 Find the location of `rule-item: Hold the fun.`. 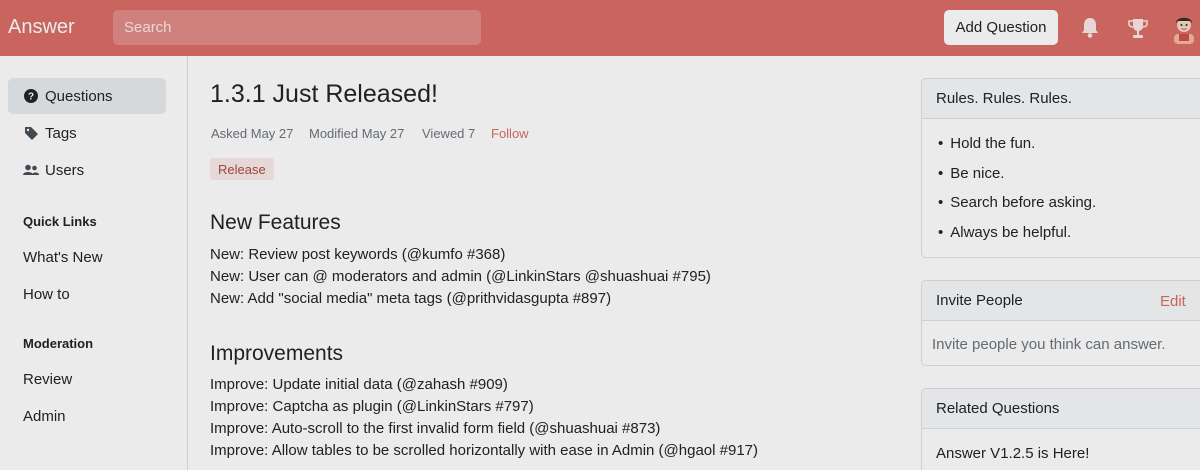

rule-item: Hold the fun. is located at coordinates (986, 143).